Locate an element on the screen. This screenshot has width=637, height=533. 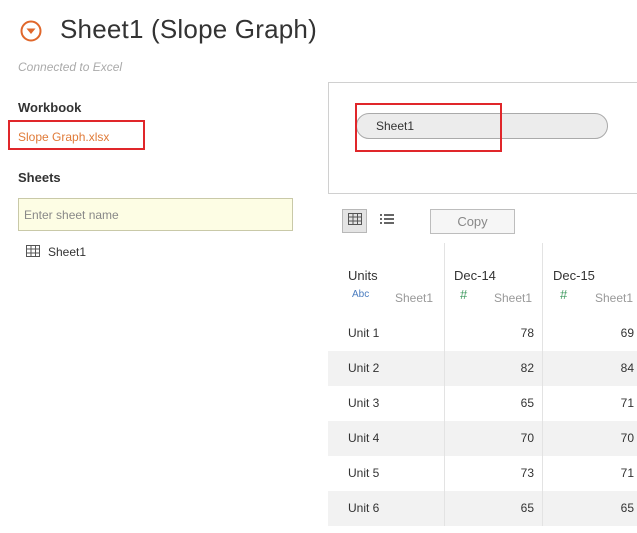
string-type-icon: Abc is located at coordinates (360, 294).